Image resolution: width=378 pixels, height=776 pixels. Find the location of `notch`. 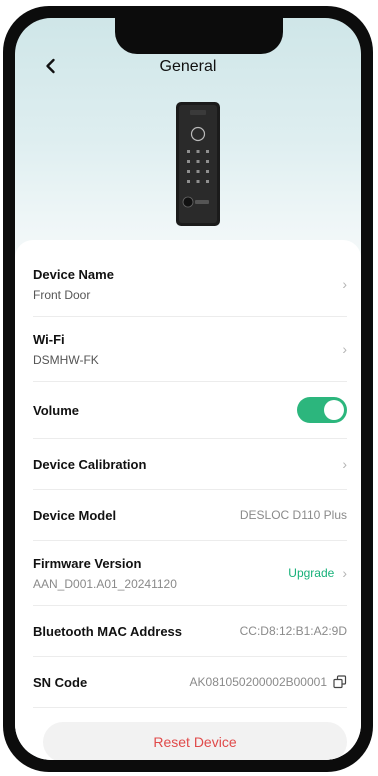

notch is located at coordinates (199, 36).